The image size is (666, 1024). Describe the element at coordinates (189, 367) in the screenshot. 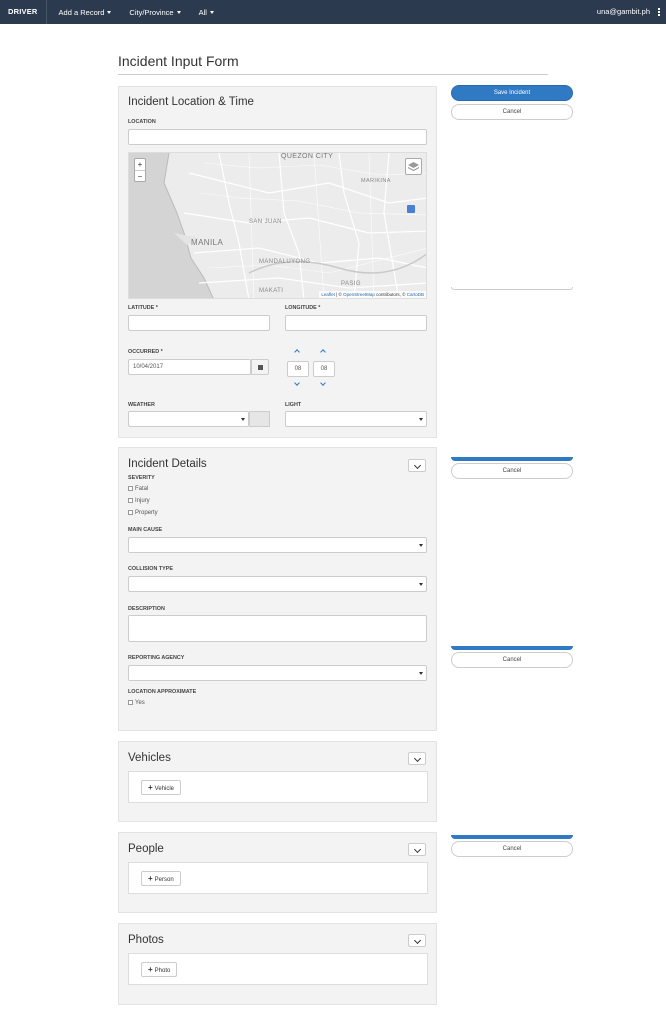

I see `occurred-date-input: 10/04/2017` at that location.